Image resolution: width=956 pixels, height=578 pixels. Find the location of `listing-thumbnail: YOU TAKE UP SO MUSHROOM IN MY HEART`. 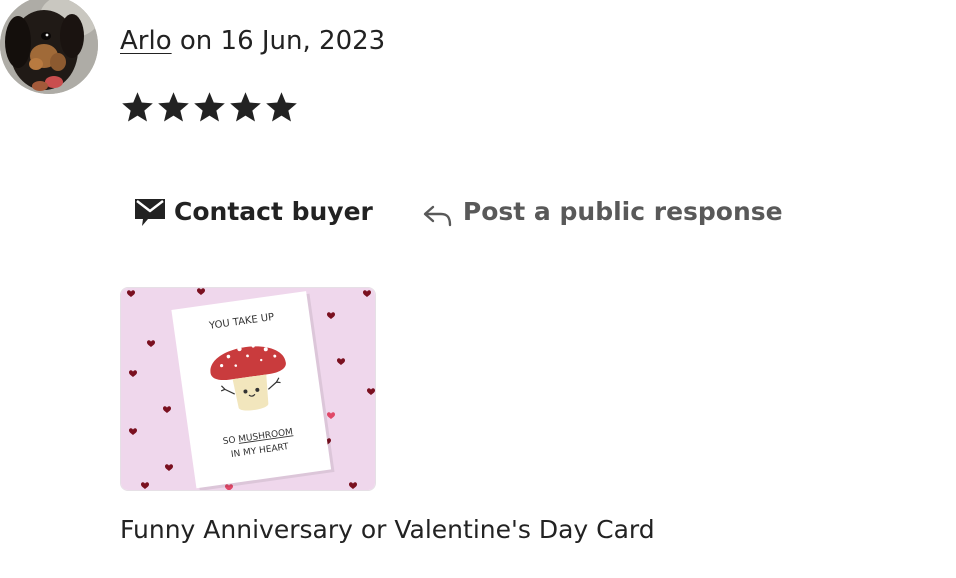

listing-thumbnail: YOU TAKE UP SO MUSHROOM IN MY HEART is located at coordinates (248, 389).